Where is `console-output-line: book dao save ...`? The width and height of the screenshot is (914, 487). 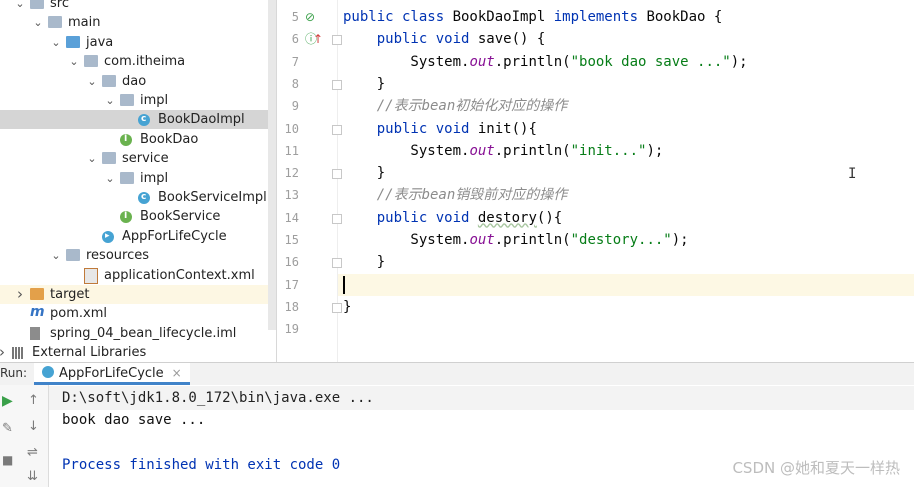 console-output-line: book dao save ... is located at coordinates (134, 420).